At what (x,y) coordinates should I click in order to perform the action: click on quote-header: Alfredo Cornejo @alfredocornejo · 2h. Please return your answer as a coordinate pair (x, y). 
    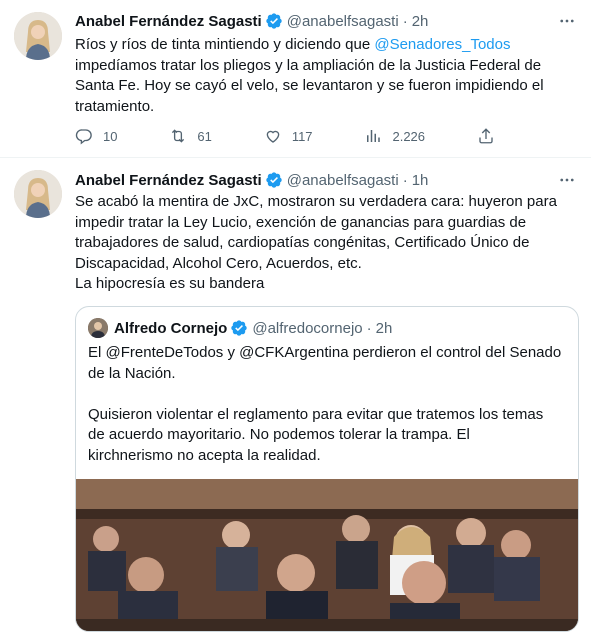
    Looking at the image, I should click on (240, 328).